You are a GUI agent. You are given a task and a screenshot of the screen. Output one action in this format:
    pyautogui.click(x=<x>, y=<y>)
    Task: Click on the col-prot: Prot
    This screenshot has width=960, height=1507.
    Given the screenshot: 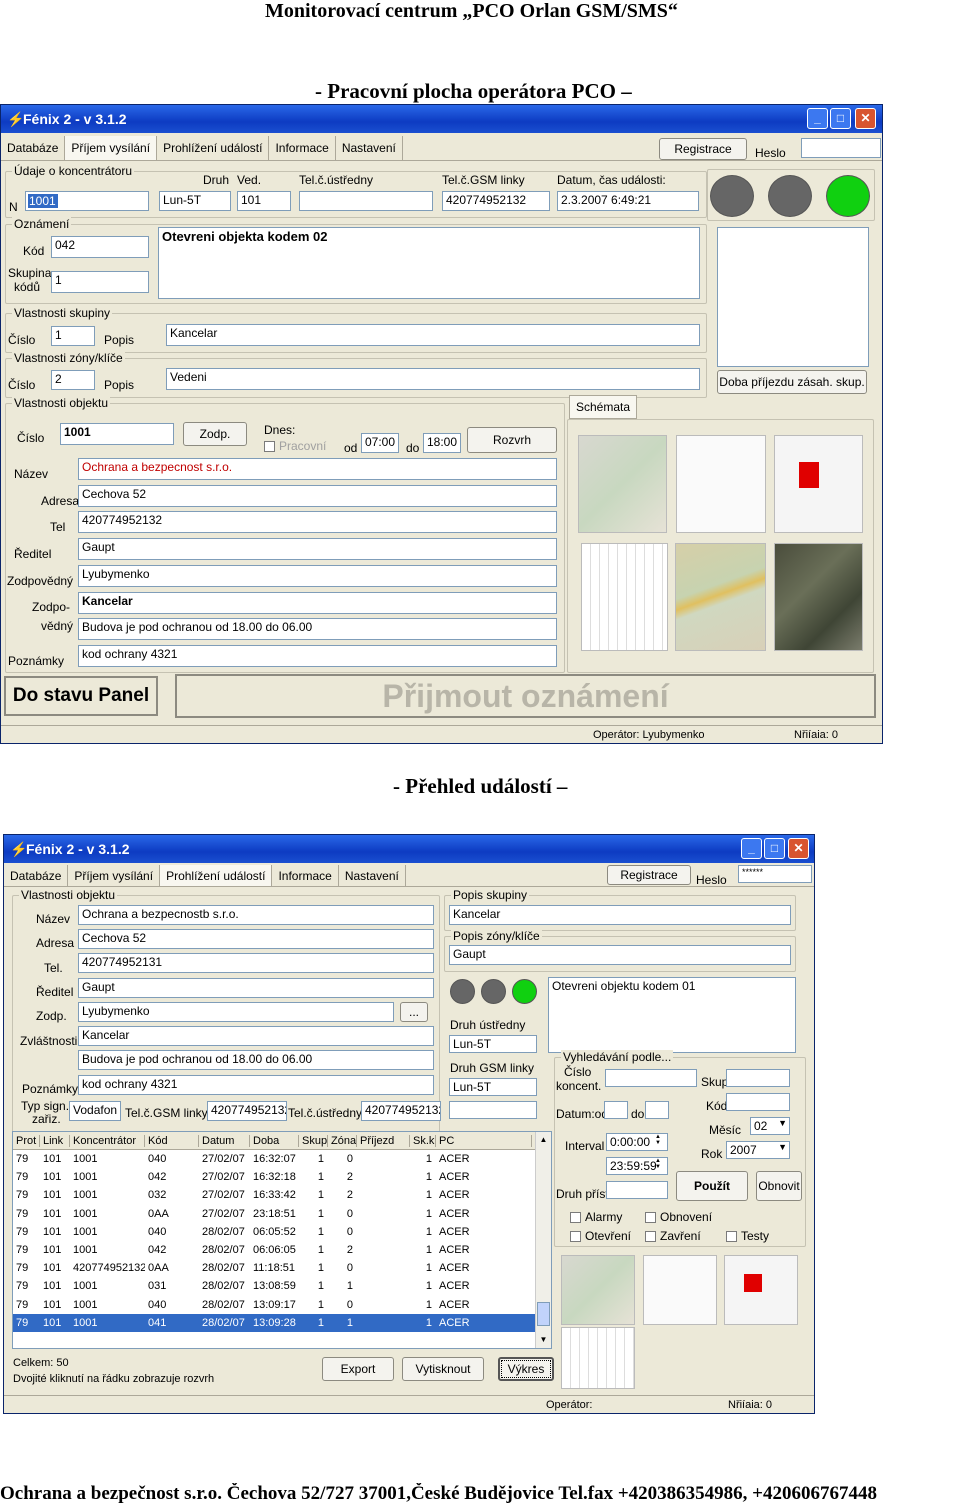 What is the action you would take?
    pyautogui.click(x=26, y=1140)
    